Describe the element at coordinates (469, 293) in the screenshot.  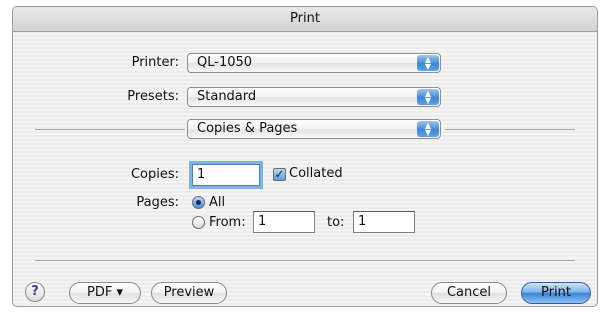
I see `cancel-button: Cancel` at that location.